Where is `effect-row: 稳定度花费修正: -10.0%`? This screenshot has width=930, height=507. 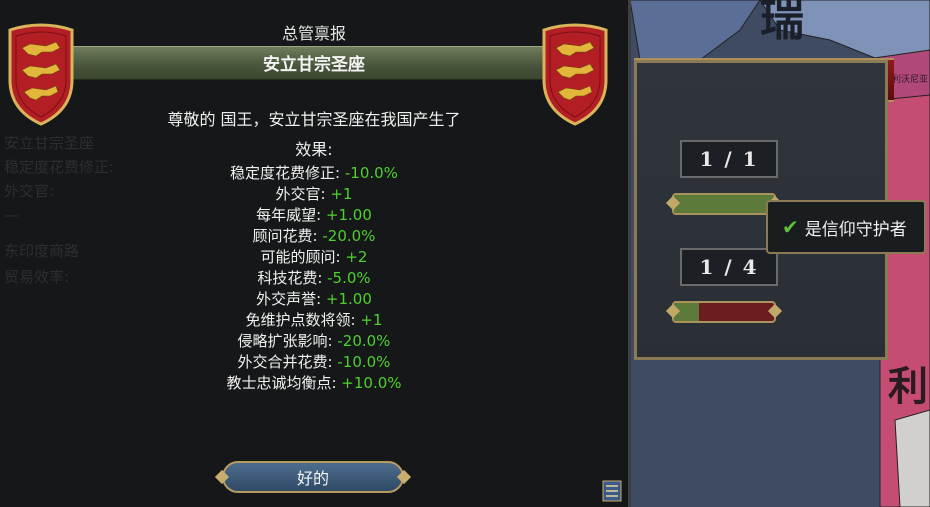
effect-row: 稳定度花费修正: -10.0% is located at coordinates (314, 173).